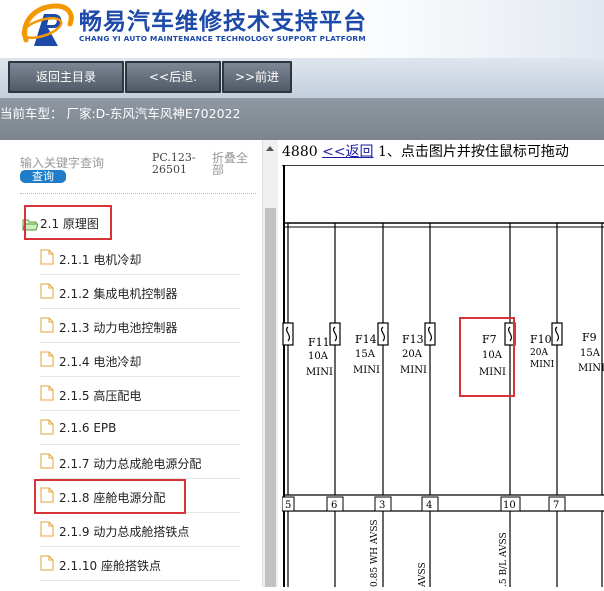 Image resolution: width=604 pixels, height=591 pixels. I want to click on tree-item-label: 2.1.1 电机冷却, so click(100, 260).